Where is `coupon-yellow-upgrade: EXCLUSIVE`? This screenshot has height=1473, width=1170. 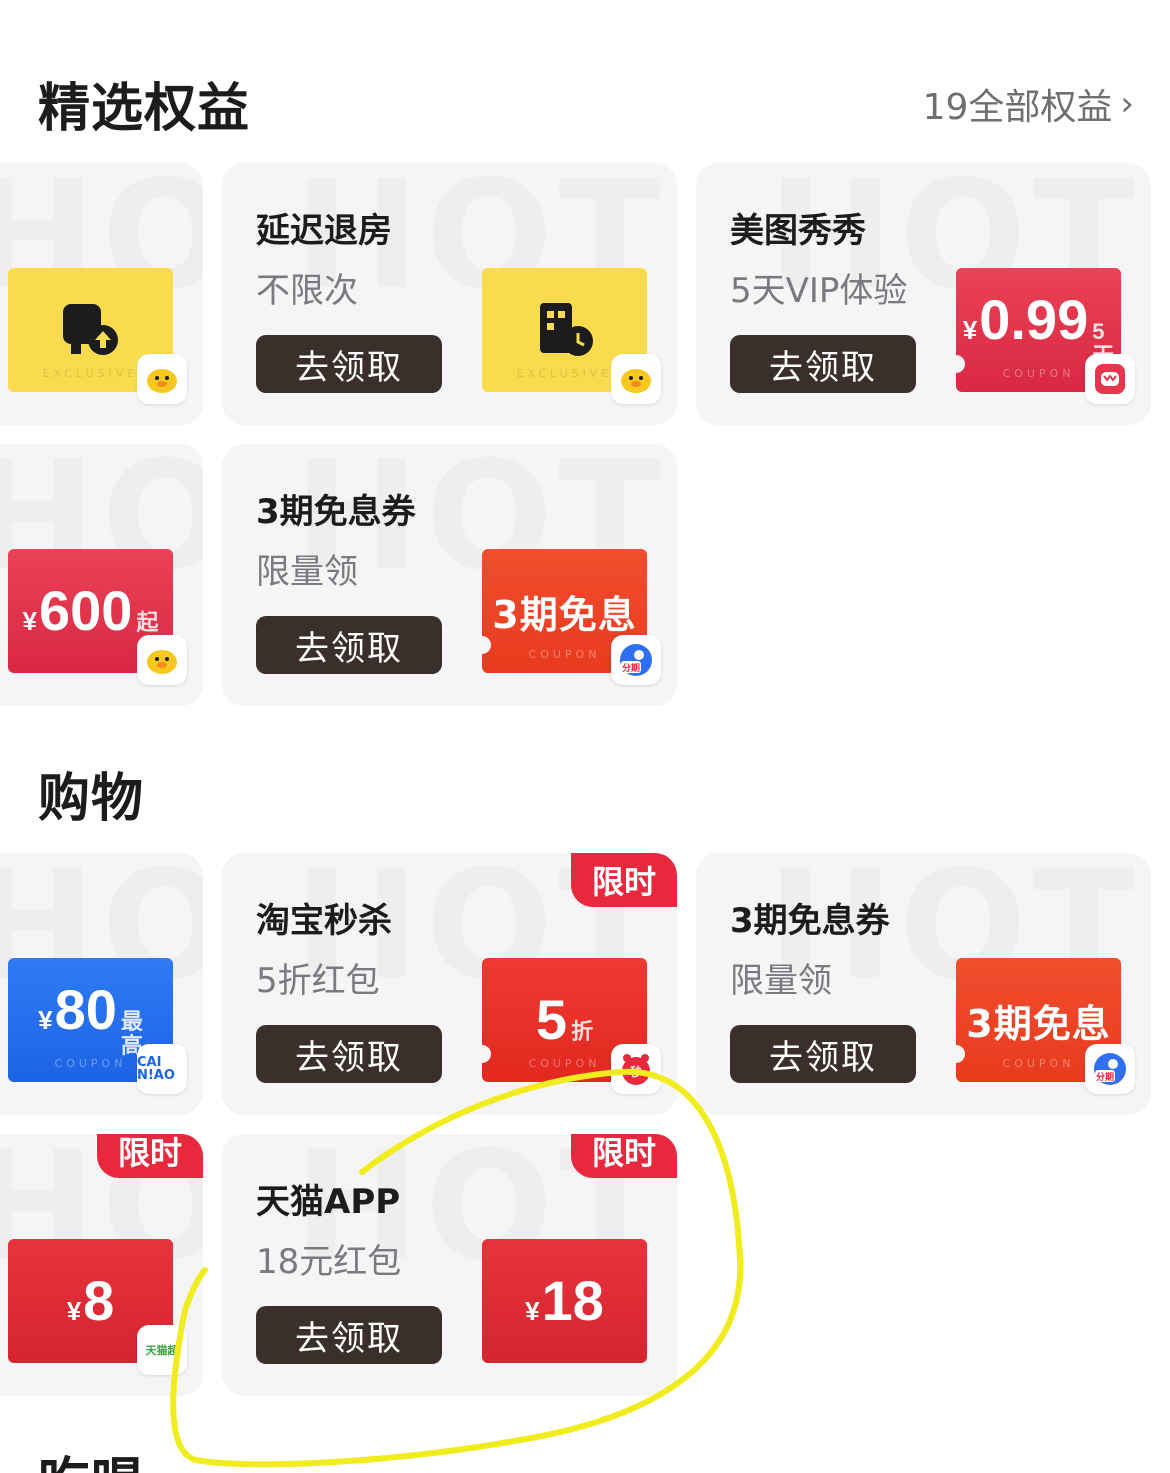 coupon-yellow-upgrade: EXCLUSIVE is located at coordinates (97, 336).